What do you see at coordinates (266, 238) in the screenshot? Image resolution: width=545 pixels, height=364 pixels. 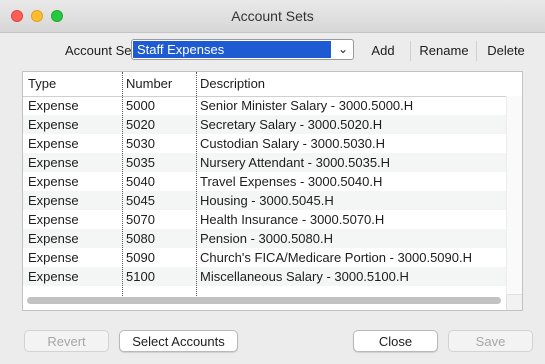 I see `cell-description: Pension - 3000.5080.H` at bounding box center [266, 238].